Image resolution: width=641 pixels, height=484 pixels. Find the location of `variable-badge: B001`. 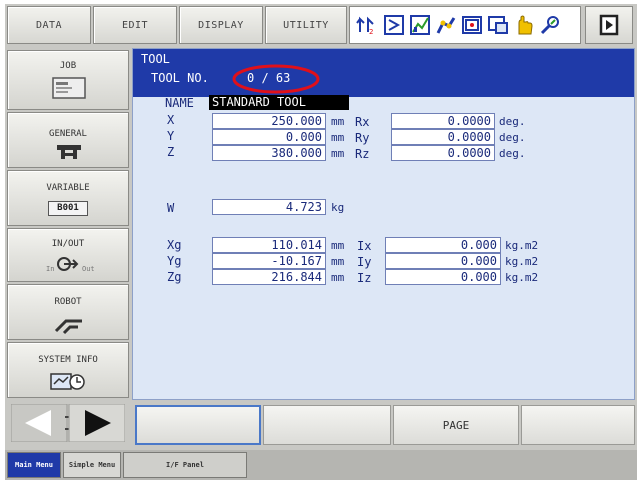

variable-badge: B001 is located at coordinates (68, 208).